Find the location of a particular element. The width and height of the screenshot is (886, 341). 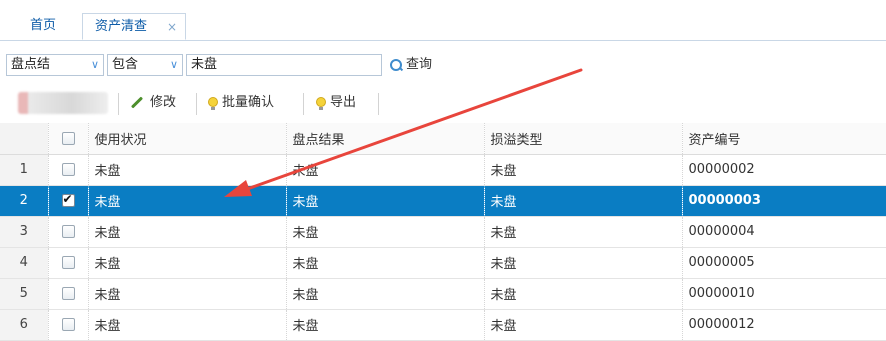

tab-asset-inventory-label: 资产清查 is located at coordinates (121, 26).